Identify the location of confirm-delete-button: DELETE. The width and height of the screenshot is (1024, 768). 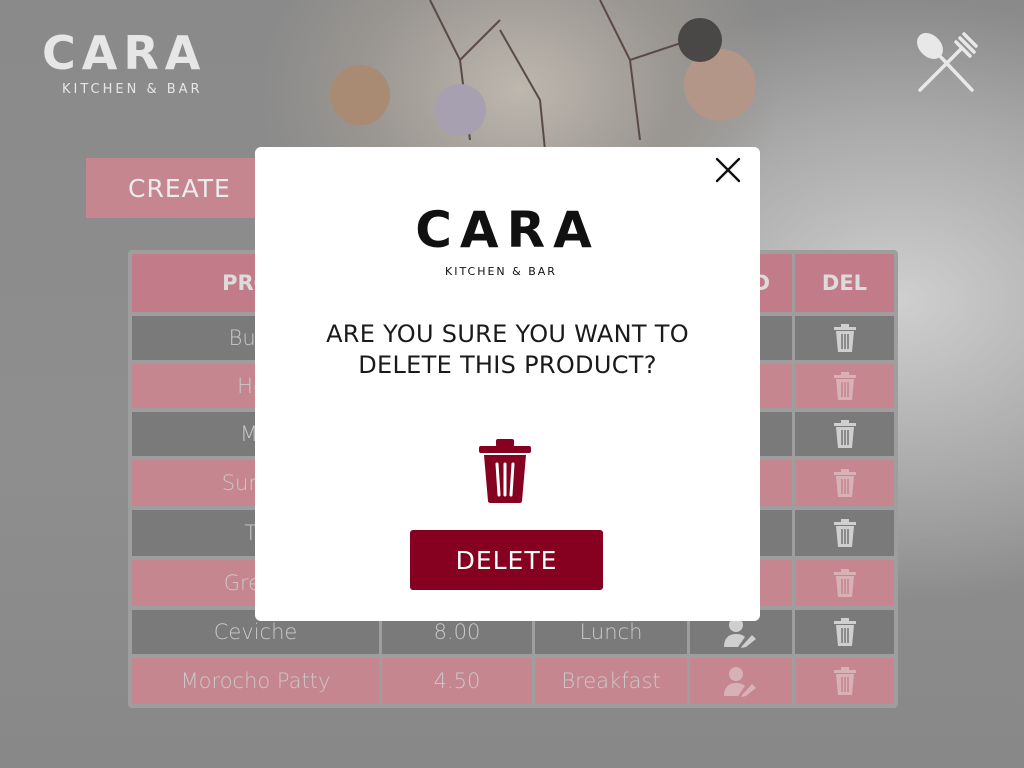
(506, 560).